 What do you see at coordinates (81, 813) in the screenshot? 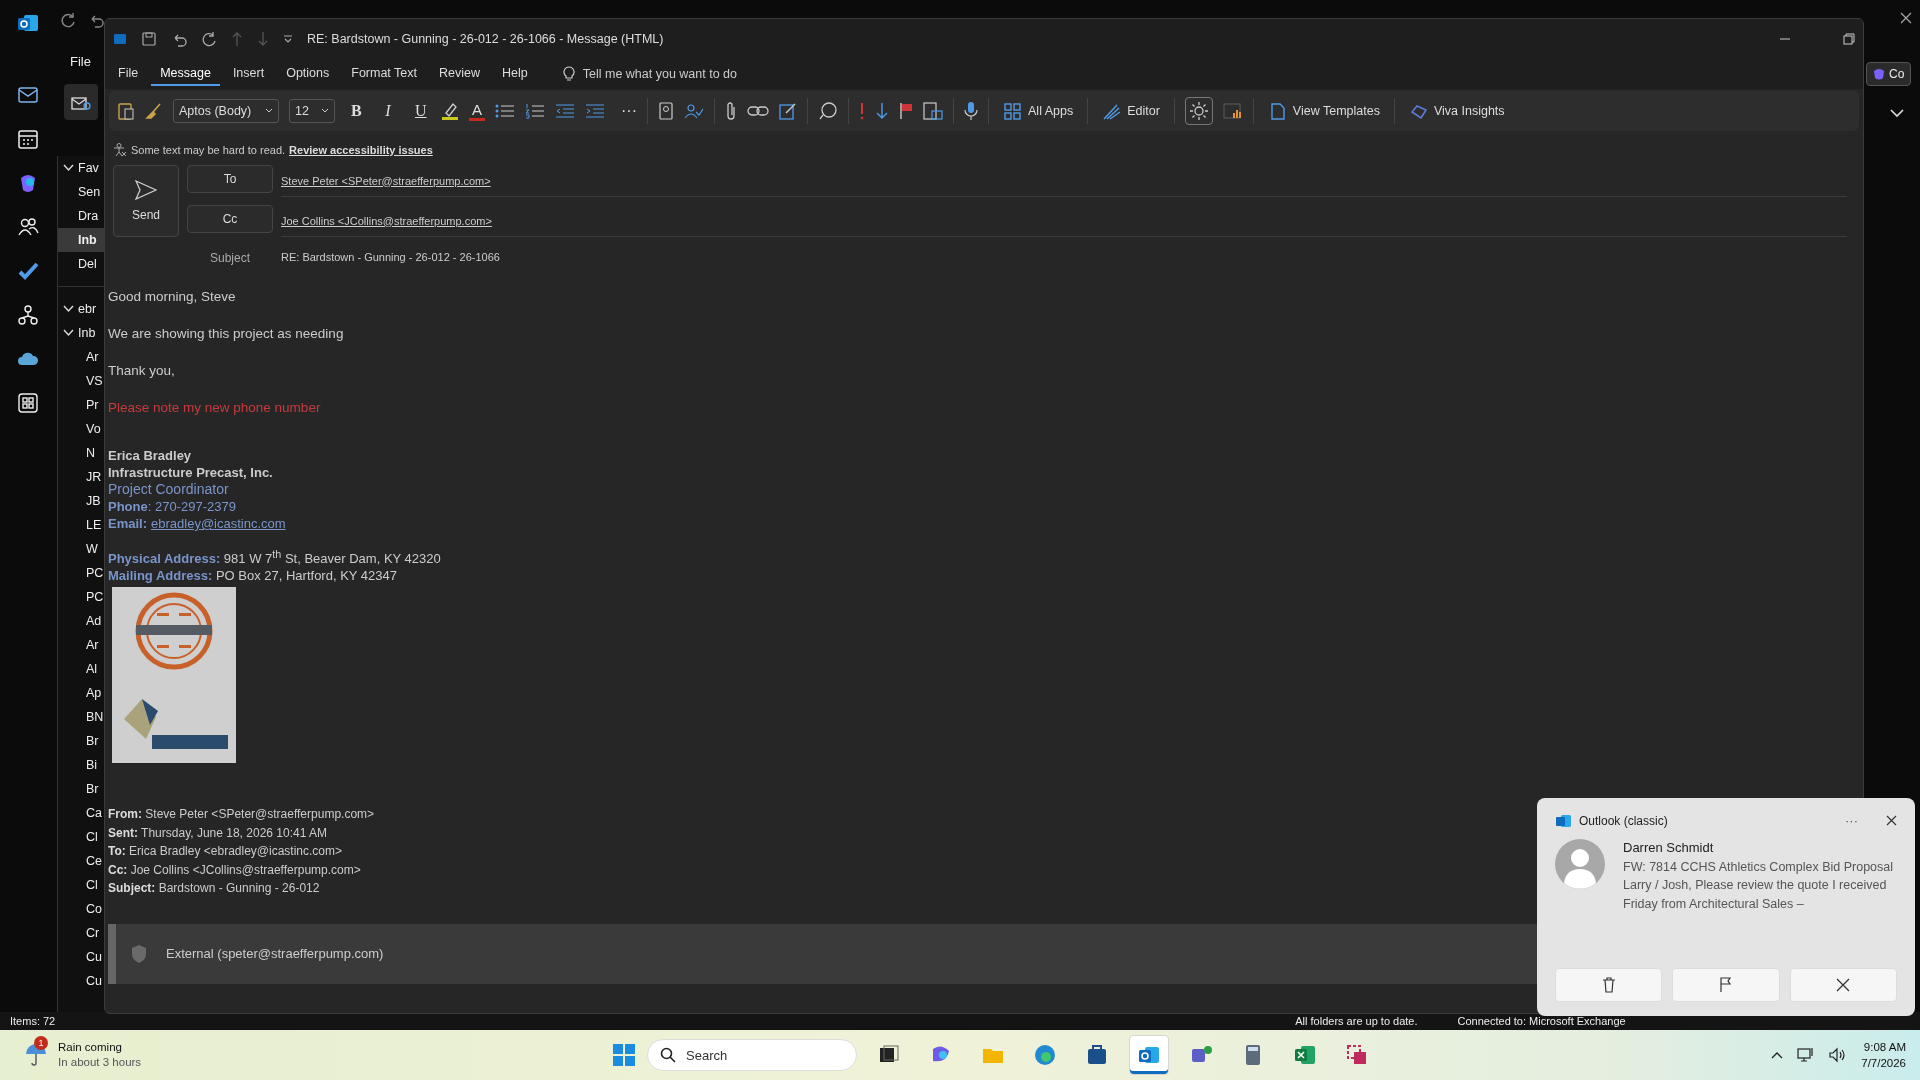
I see `folder-item: Ca` at bounding box center [81, 813].